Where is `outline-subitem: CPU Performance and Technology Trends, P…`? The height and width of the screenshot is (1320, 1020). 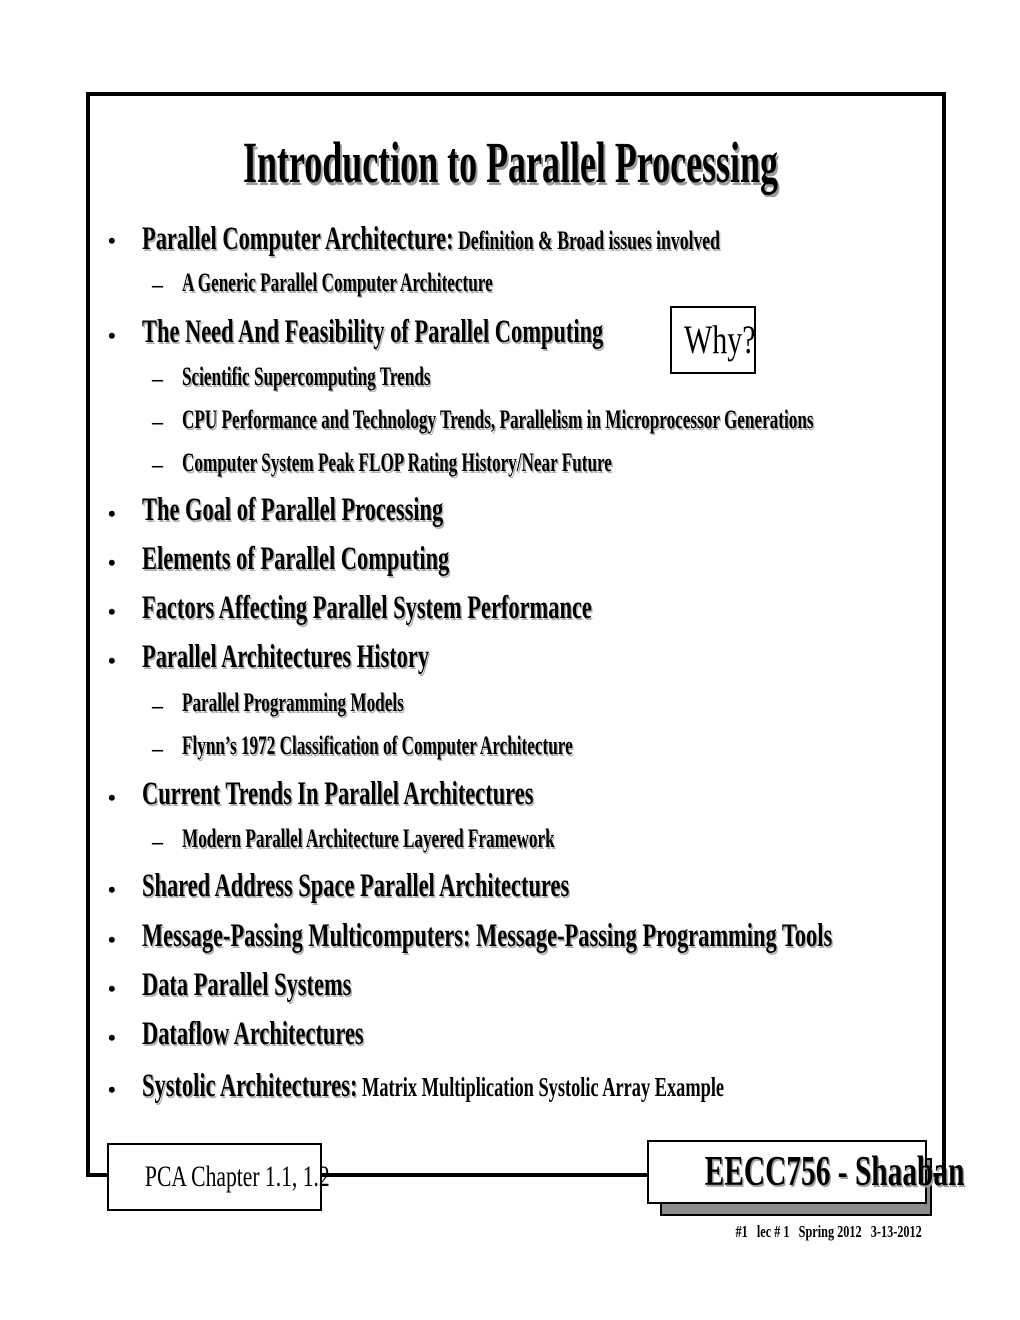
outline-subitem: CPU Performance and Technology Trends, P… is located at coordinates (498, 419).